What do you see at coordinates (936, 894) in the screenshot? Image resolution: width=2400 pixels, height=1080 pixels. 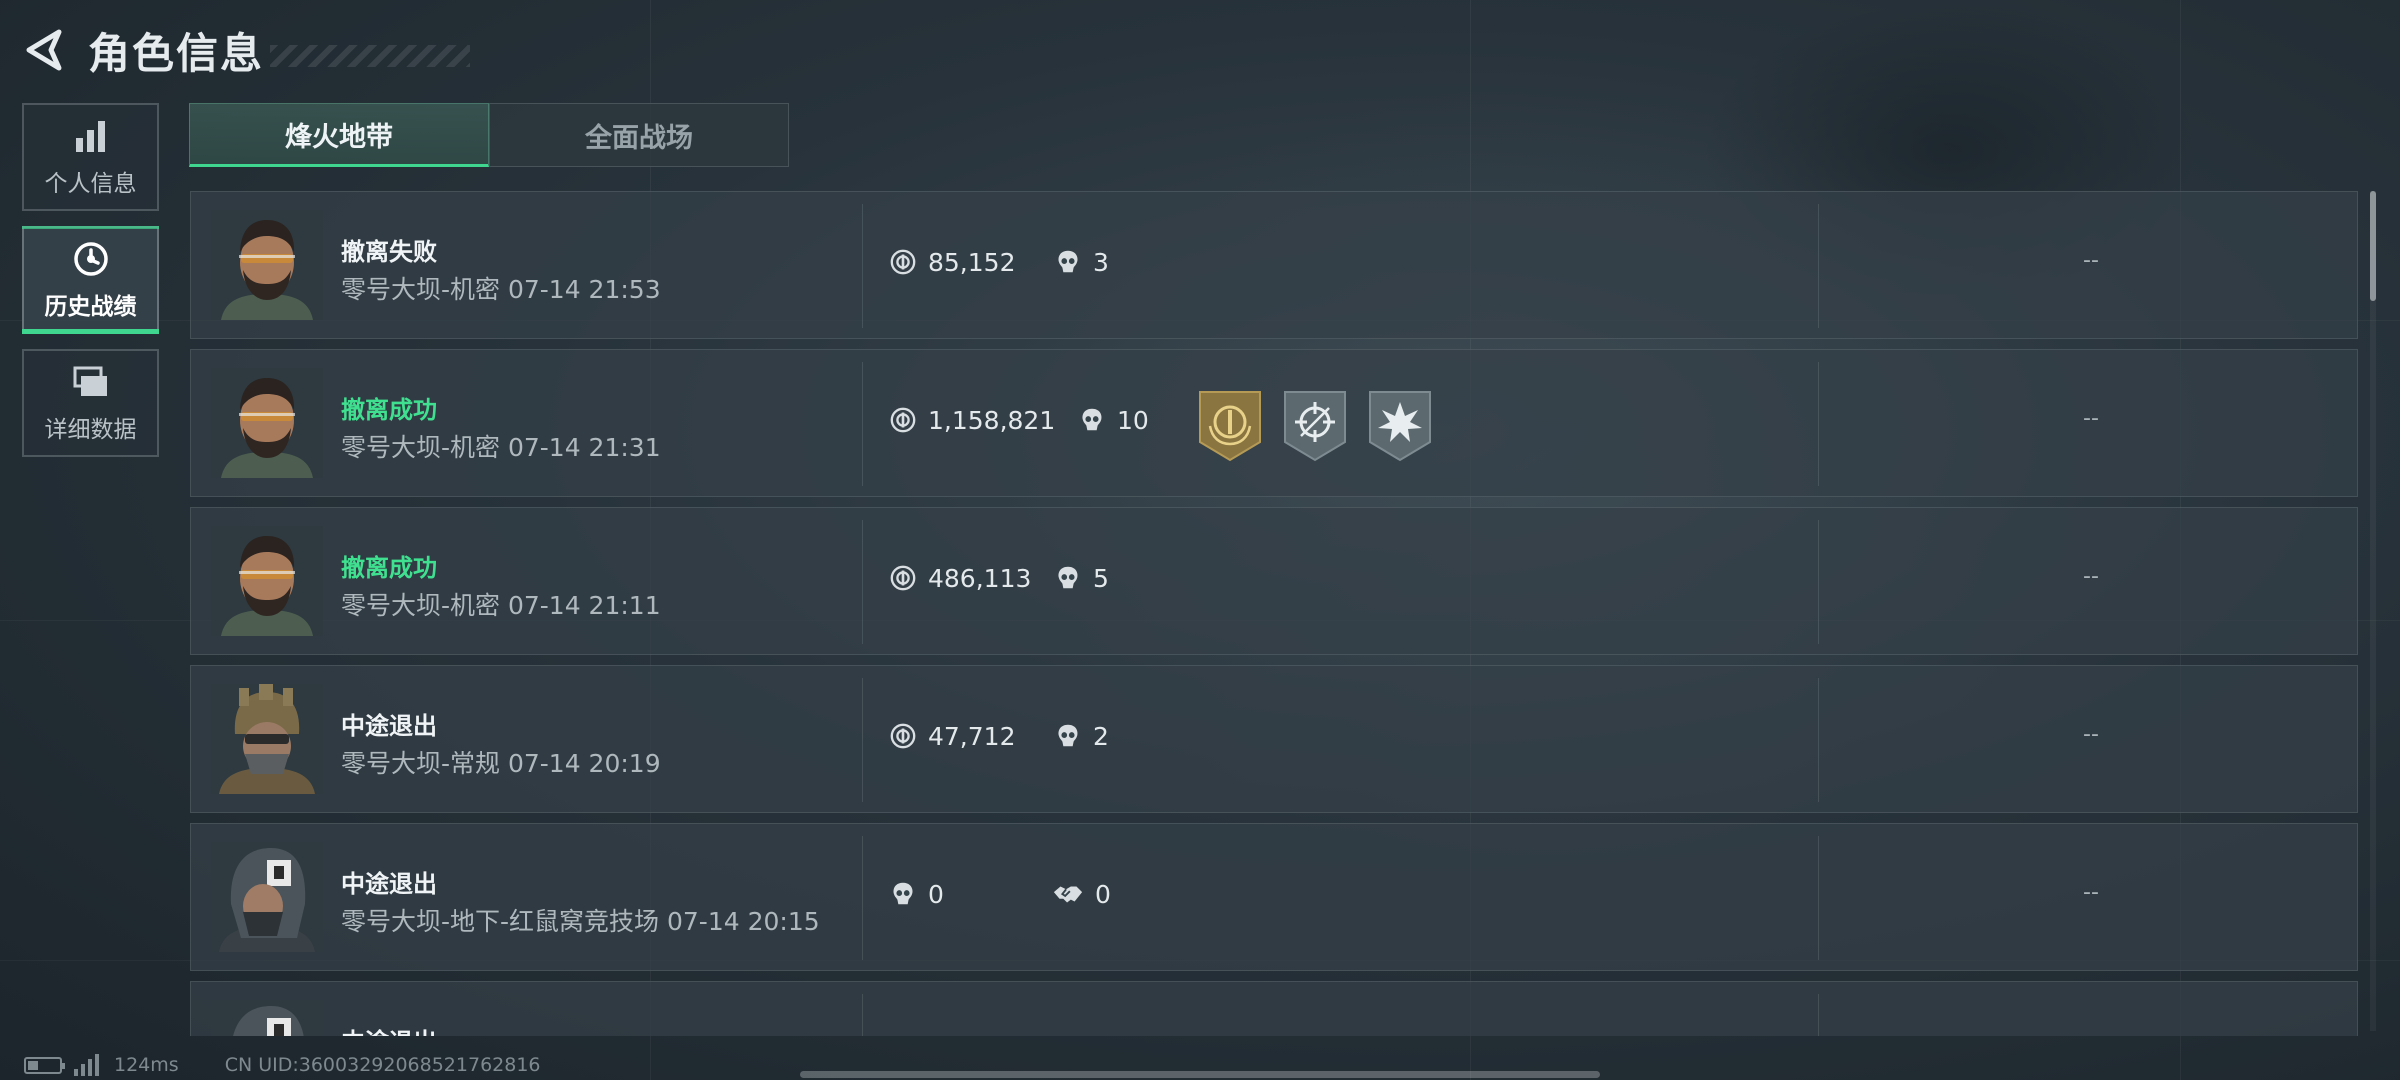 I see `kill-count: 0` at bounding box center [936, 894].